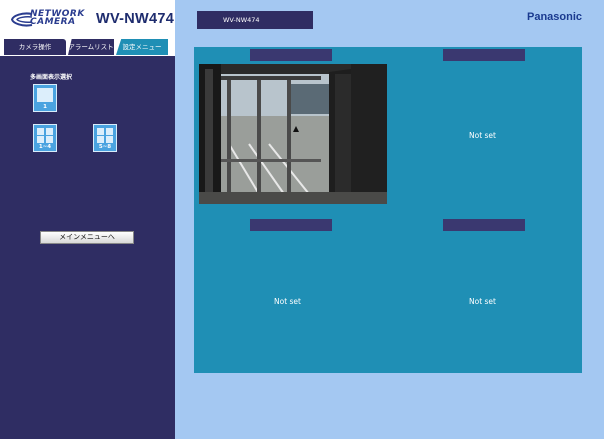  Describe the element at coordinates (57, 18) in the screenshot. I see `network-camera-logo-text: NETWORK CAMERA` at that location.